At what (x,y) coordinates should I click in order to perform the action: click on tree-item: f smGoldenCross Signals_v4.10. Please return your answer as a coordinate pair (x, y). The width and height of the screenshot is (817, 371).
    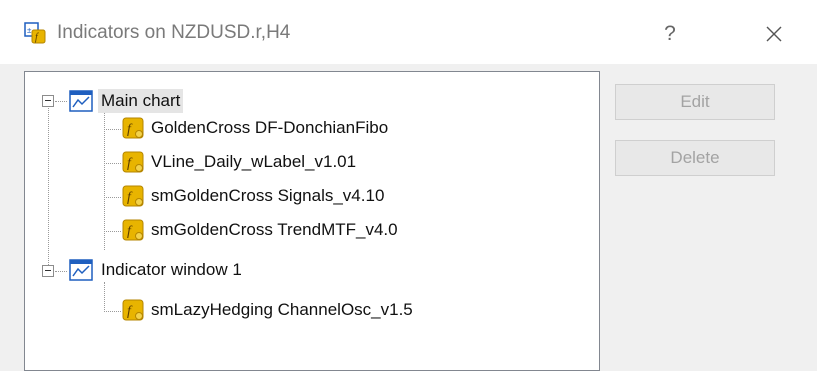
    Looking at the image, I should click on (305, 198).